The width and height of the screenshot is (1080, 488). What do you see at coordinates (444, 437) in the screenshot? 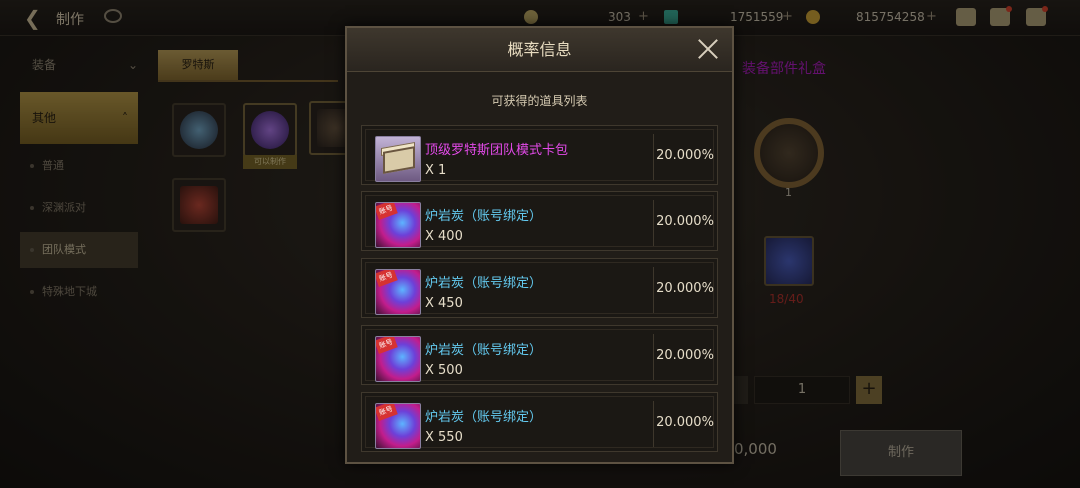
I see `item-quantity: X 550` at bounding box center [444, 437].